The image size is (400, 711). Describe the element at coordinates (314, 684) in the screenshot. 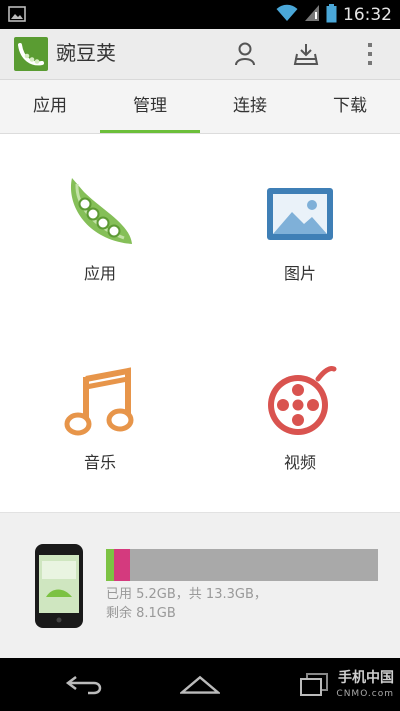

I see `recent-apps-icon` at that location.